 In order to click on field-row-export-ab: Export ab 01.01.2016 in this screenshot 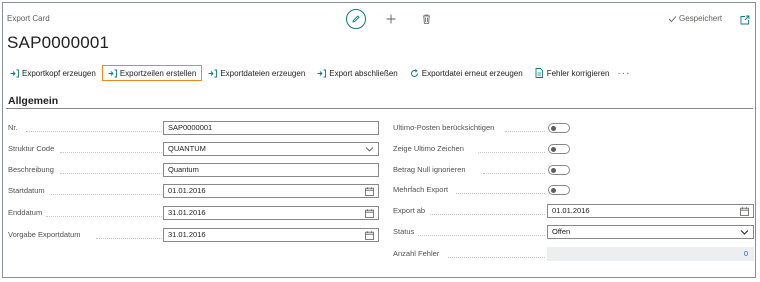, I will do `click(574, 211)`.